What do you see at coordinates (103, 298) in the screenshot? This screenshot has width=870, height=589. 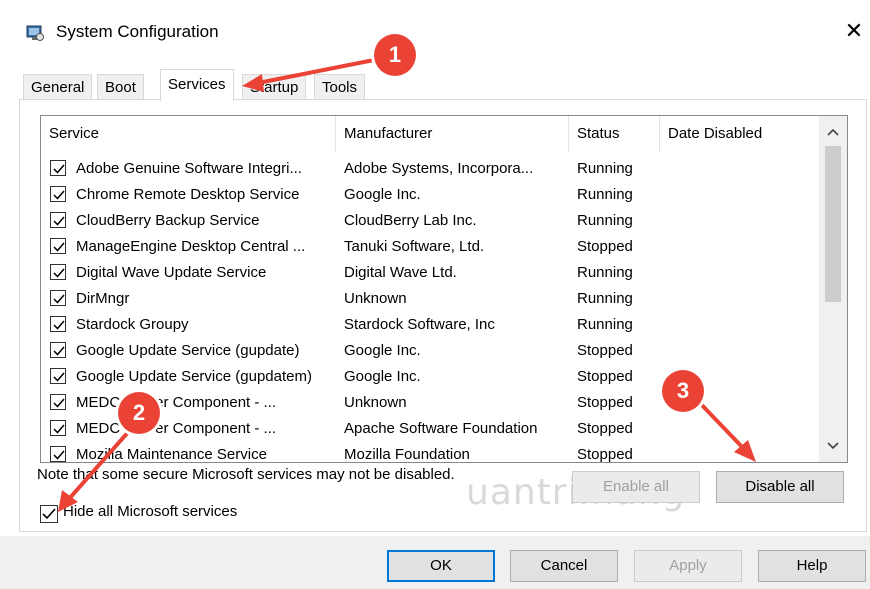 I see `cell-service: DirMngr` at bounding box center [103, 298].